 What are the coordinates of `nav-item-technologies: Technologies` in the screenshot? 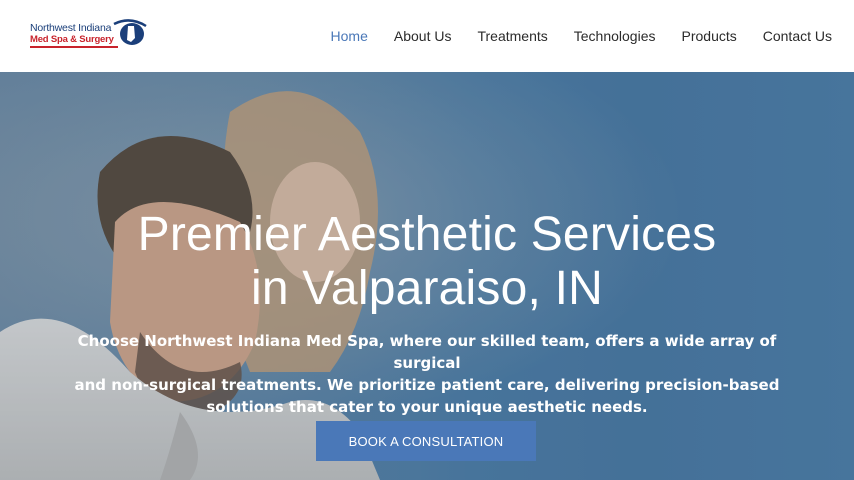 It's located at (615, 36).